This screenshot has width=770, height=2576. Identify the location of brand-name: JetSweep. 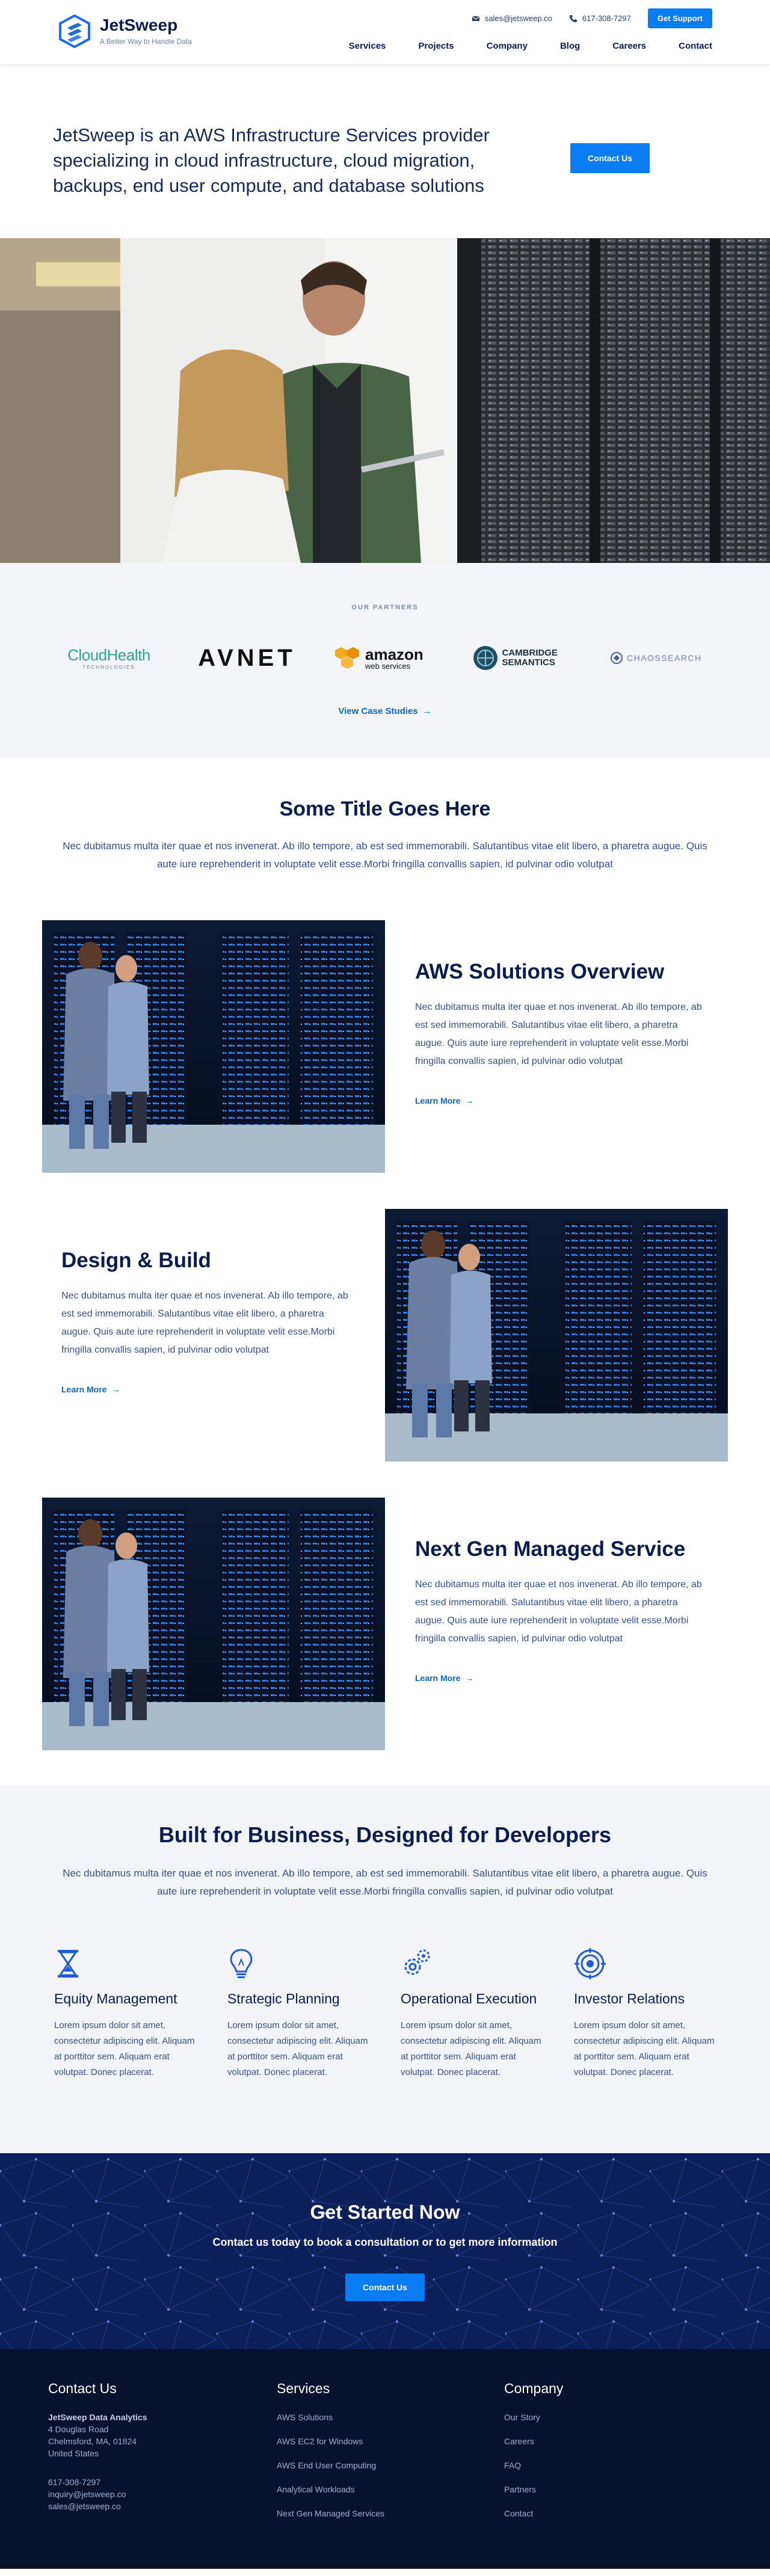
(139, 25).